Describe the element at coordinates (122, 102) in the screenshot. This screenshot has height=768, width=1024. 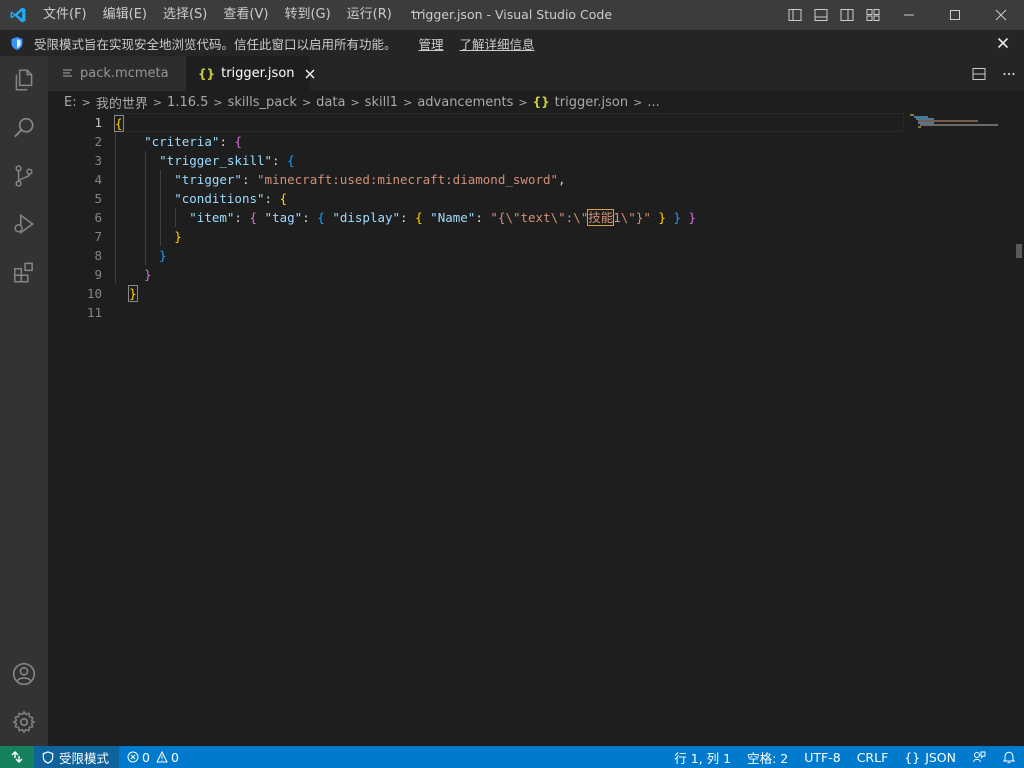
I see `breadcrumb-item: 我的世界` at that location.